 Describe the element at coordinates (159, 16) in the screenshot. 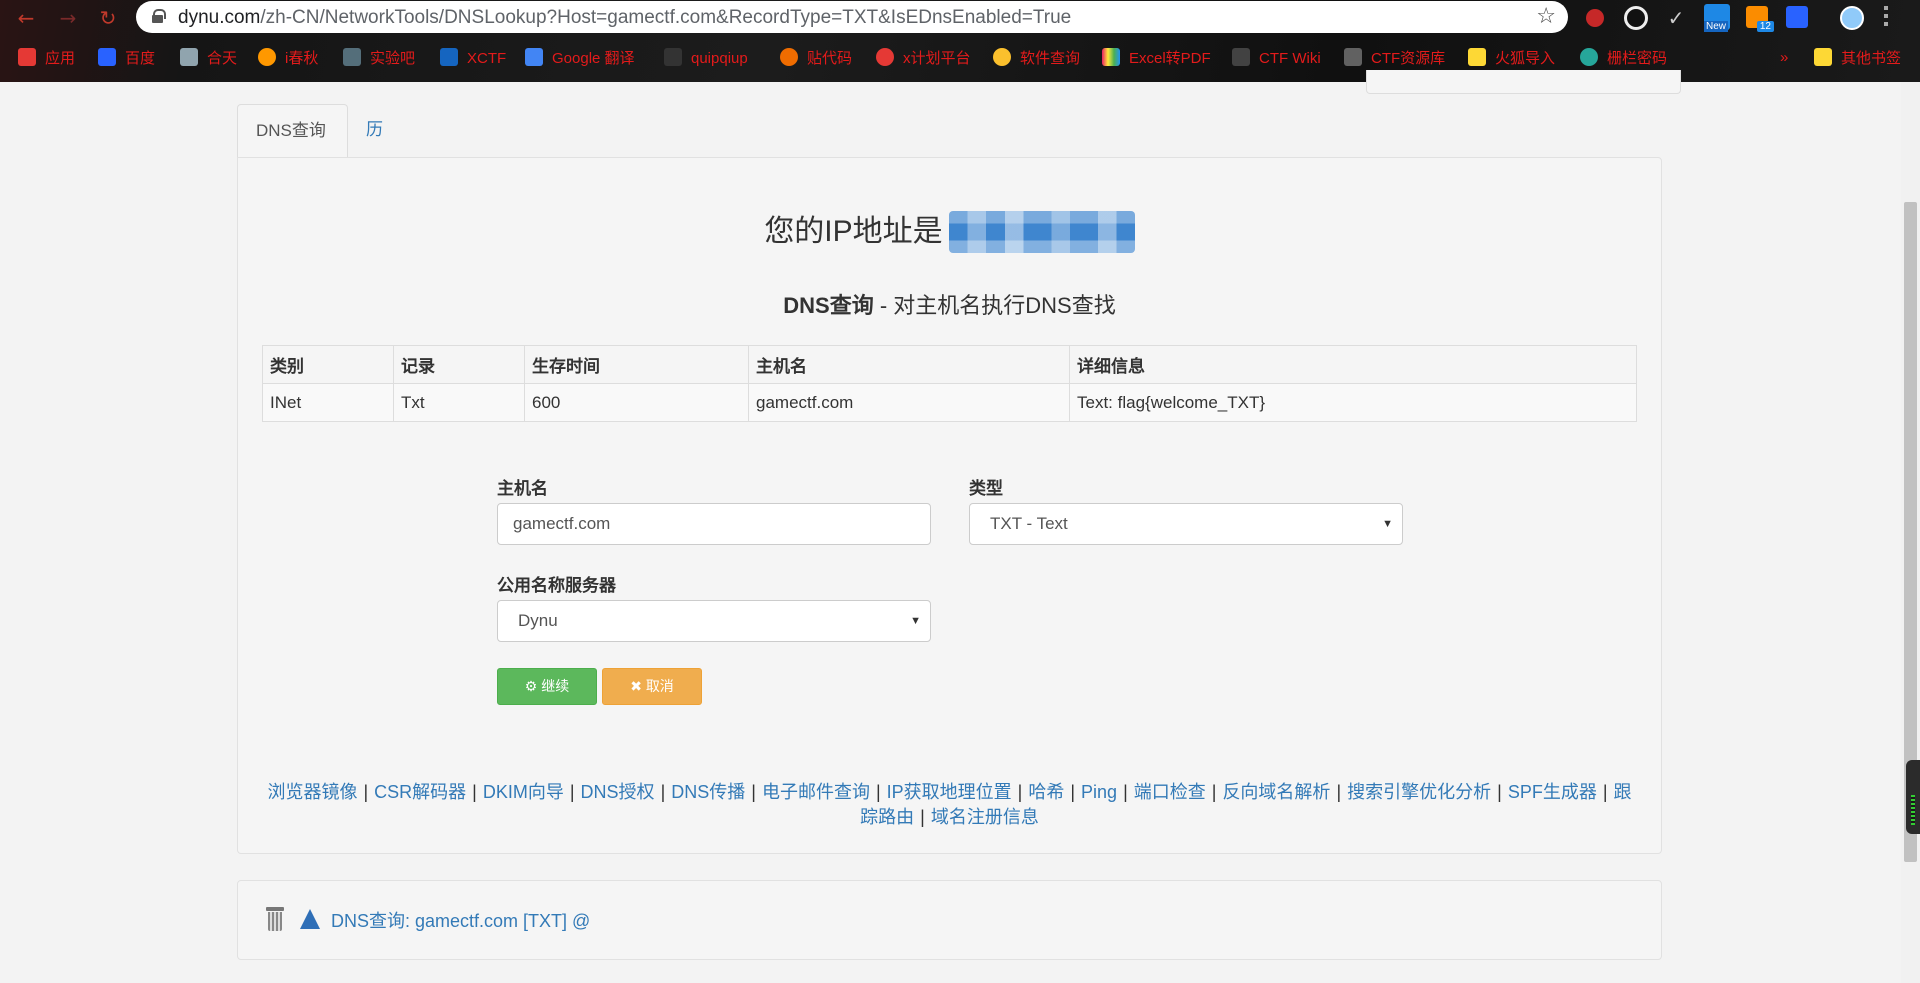

I see `lock-icon` at that location.